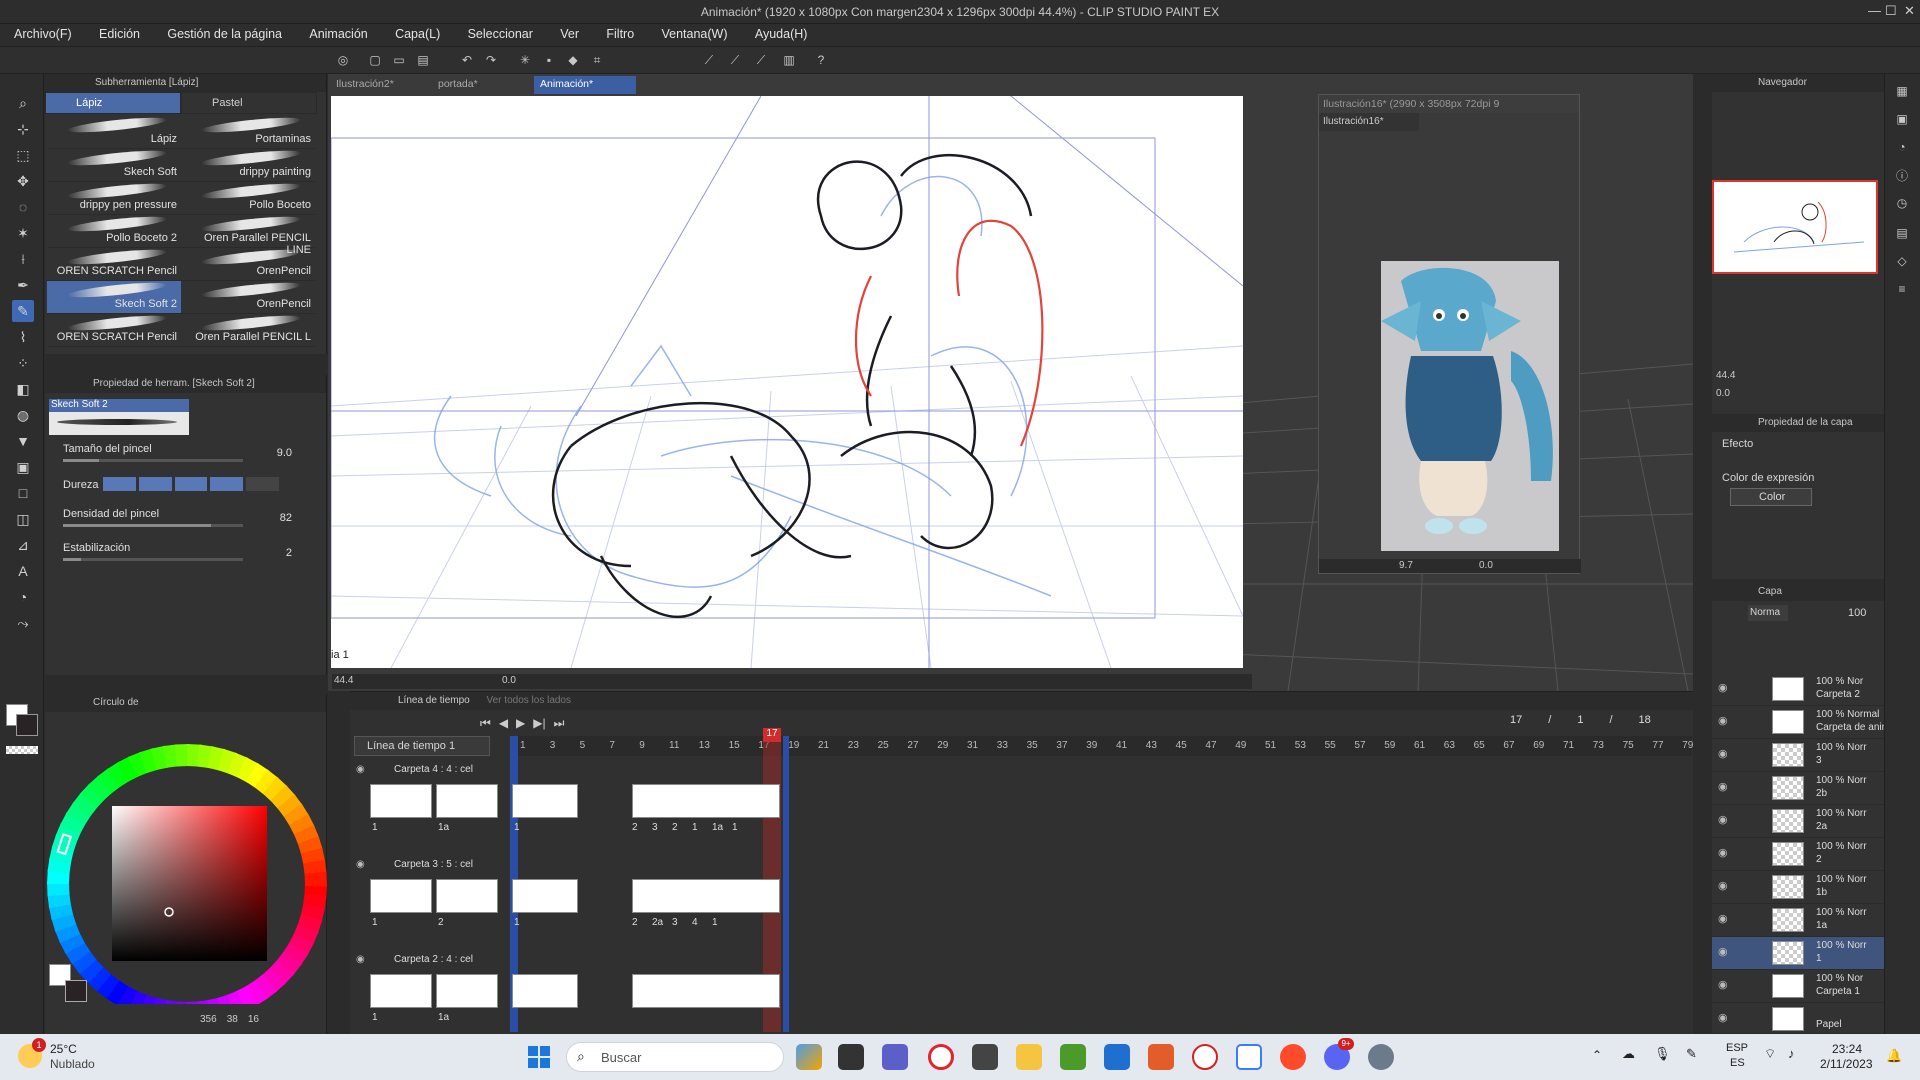 The height and width of the screenshot is (1080, 1920). What do you see at coordinates (23, 129) in the screenshot?
I see `move-tool-icon: ⊹` at bounding box center [23, 129].